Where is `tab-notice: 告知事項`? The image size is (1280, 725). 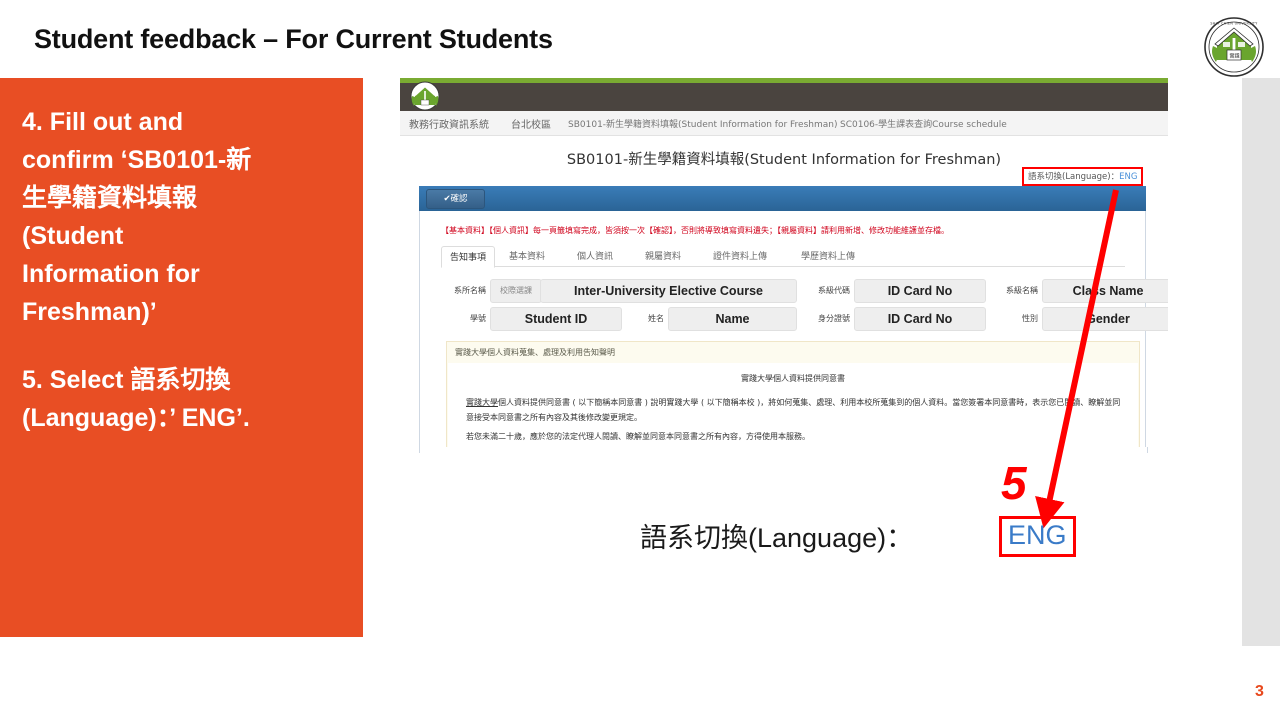
tab-notice: 告知事項 is located at coordinates (468, 257).